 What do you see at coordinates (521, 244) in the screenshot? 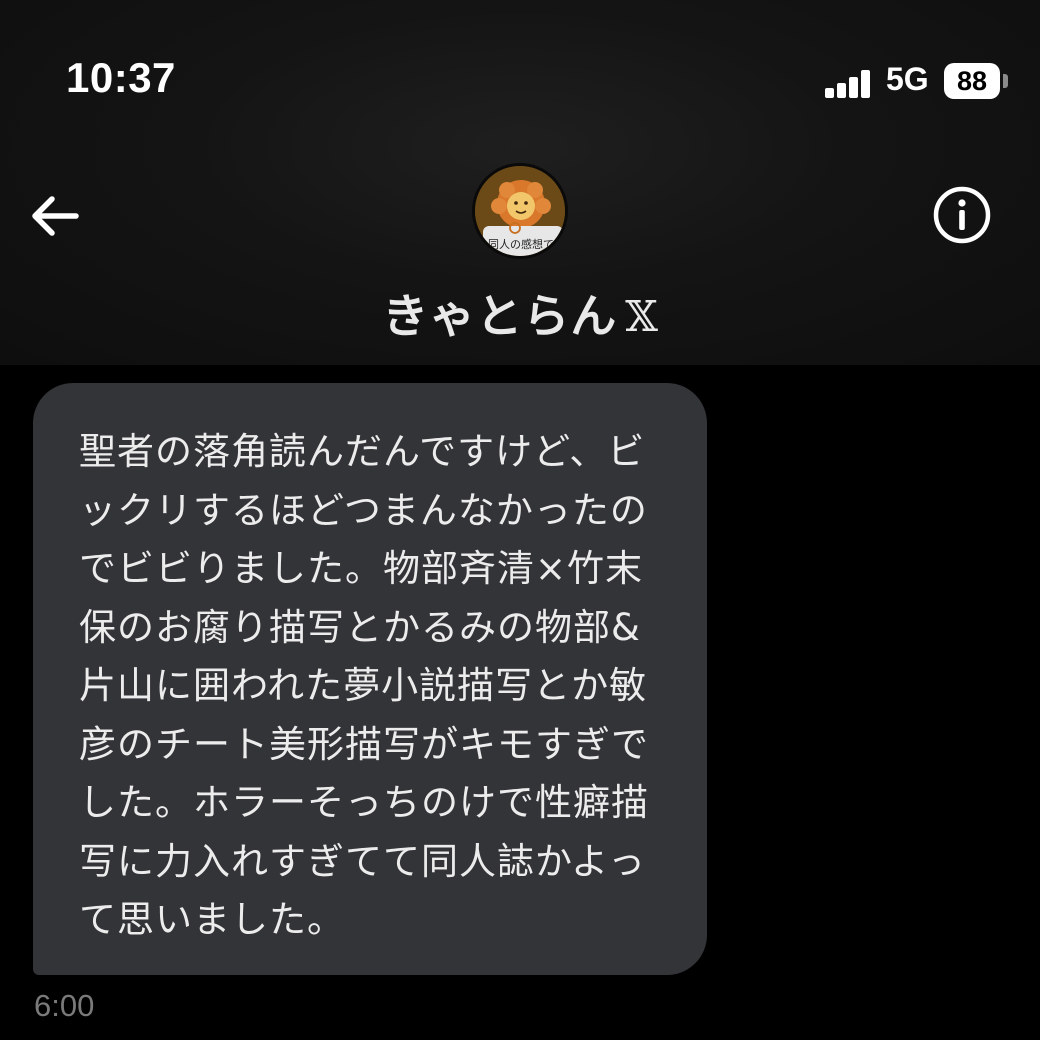
I see `avatar-text: 同人の感想で` at bounding box center [521, 244].